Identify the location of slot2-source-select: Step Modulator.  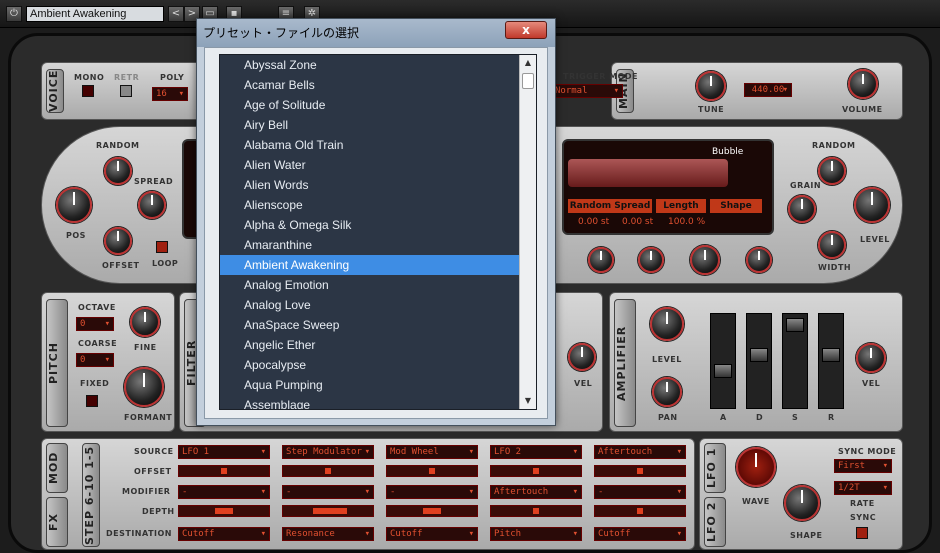
(328, 452).